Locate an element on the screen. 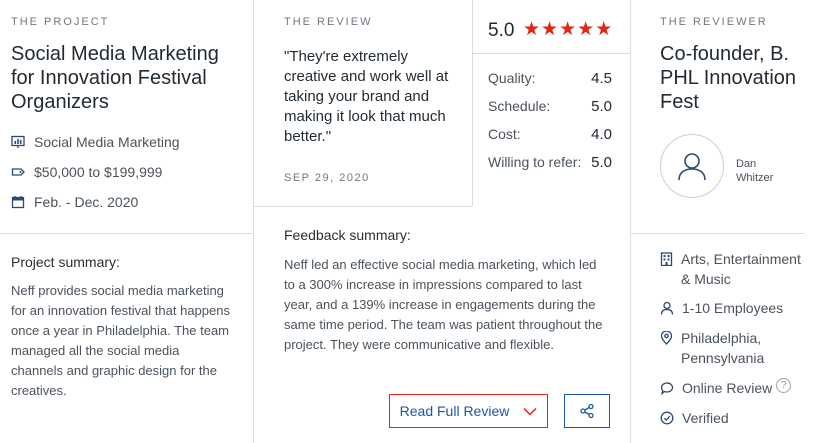  read-full-review-button: Read Full Review is located at coordinates (468, 411).